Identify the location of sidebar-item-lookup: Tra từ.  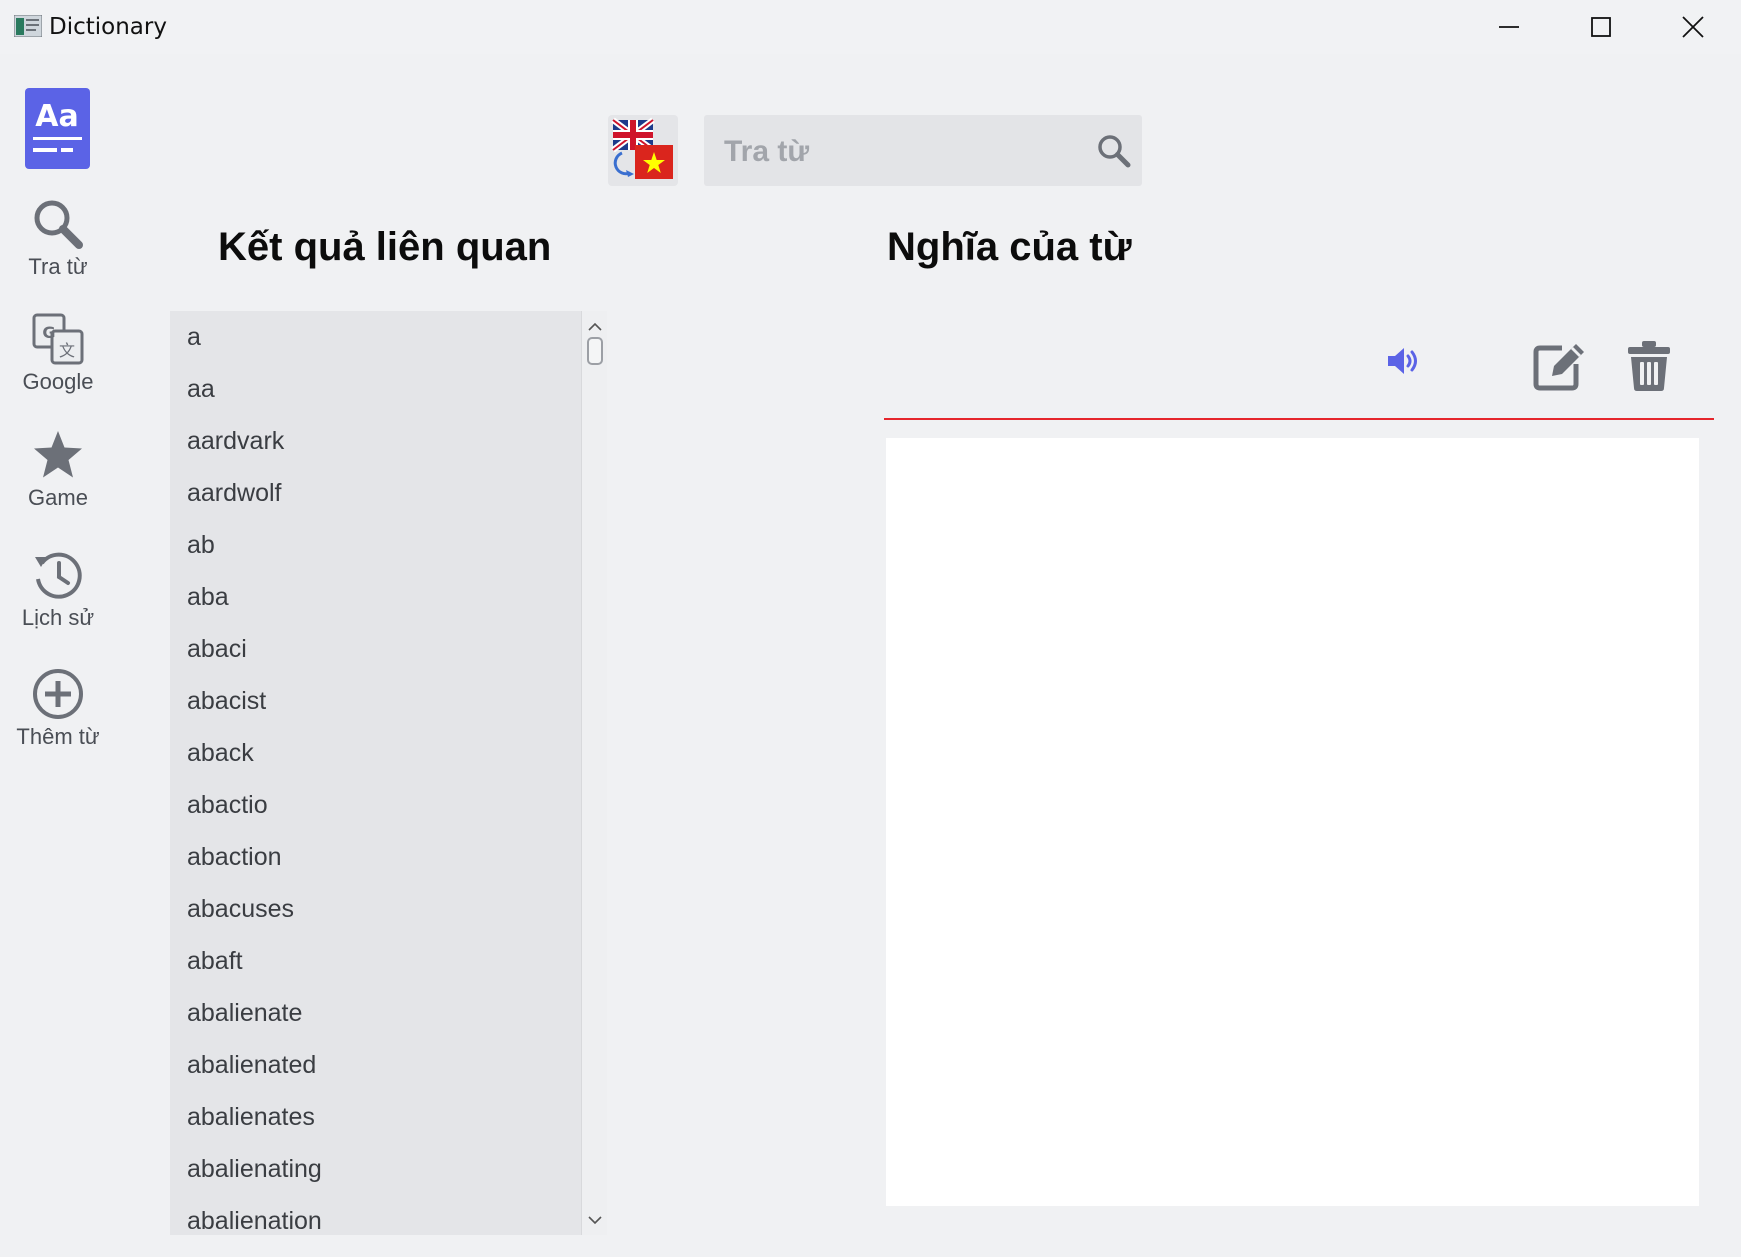
(58, 239).